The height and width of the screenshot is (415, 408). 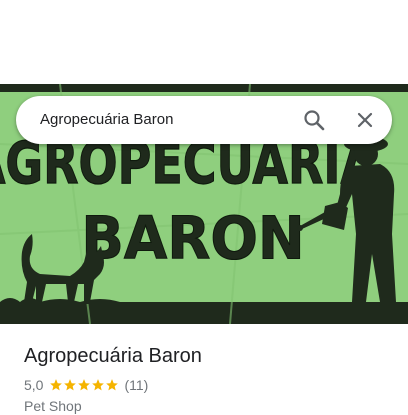 I want to click on close-button, so click(x=365, y=120).